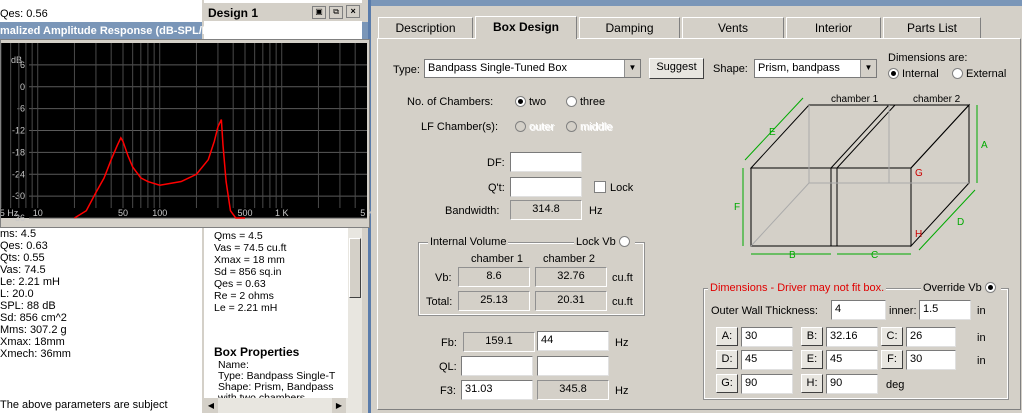 Image resolution: width=1022 pixels, height=413 pixels. Describe the element at coordinates (425, 27) in the screenshot. I see `tab-description: Description` at that location.